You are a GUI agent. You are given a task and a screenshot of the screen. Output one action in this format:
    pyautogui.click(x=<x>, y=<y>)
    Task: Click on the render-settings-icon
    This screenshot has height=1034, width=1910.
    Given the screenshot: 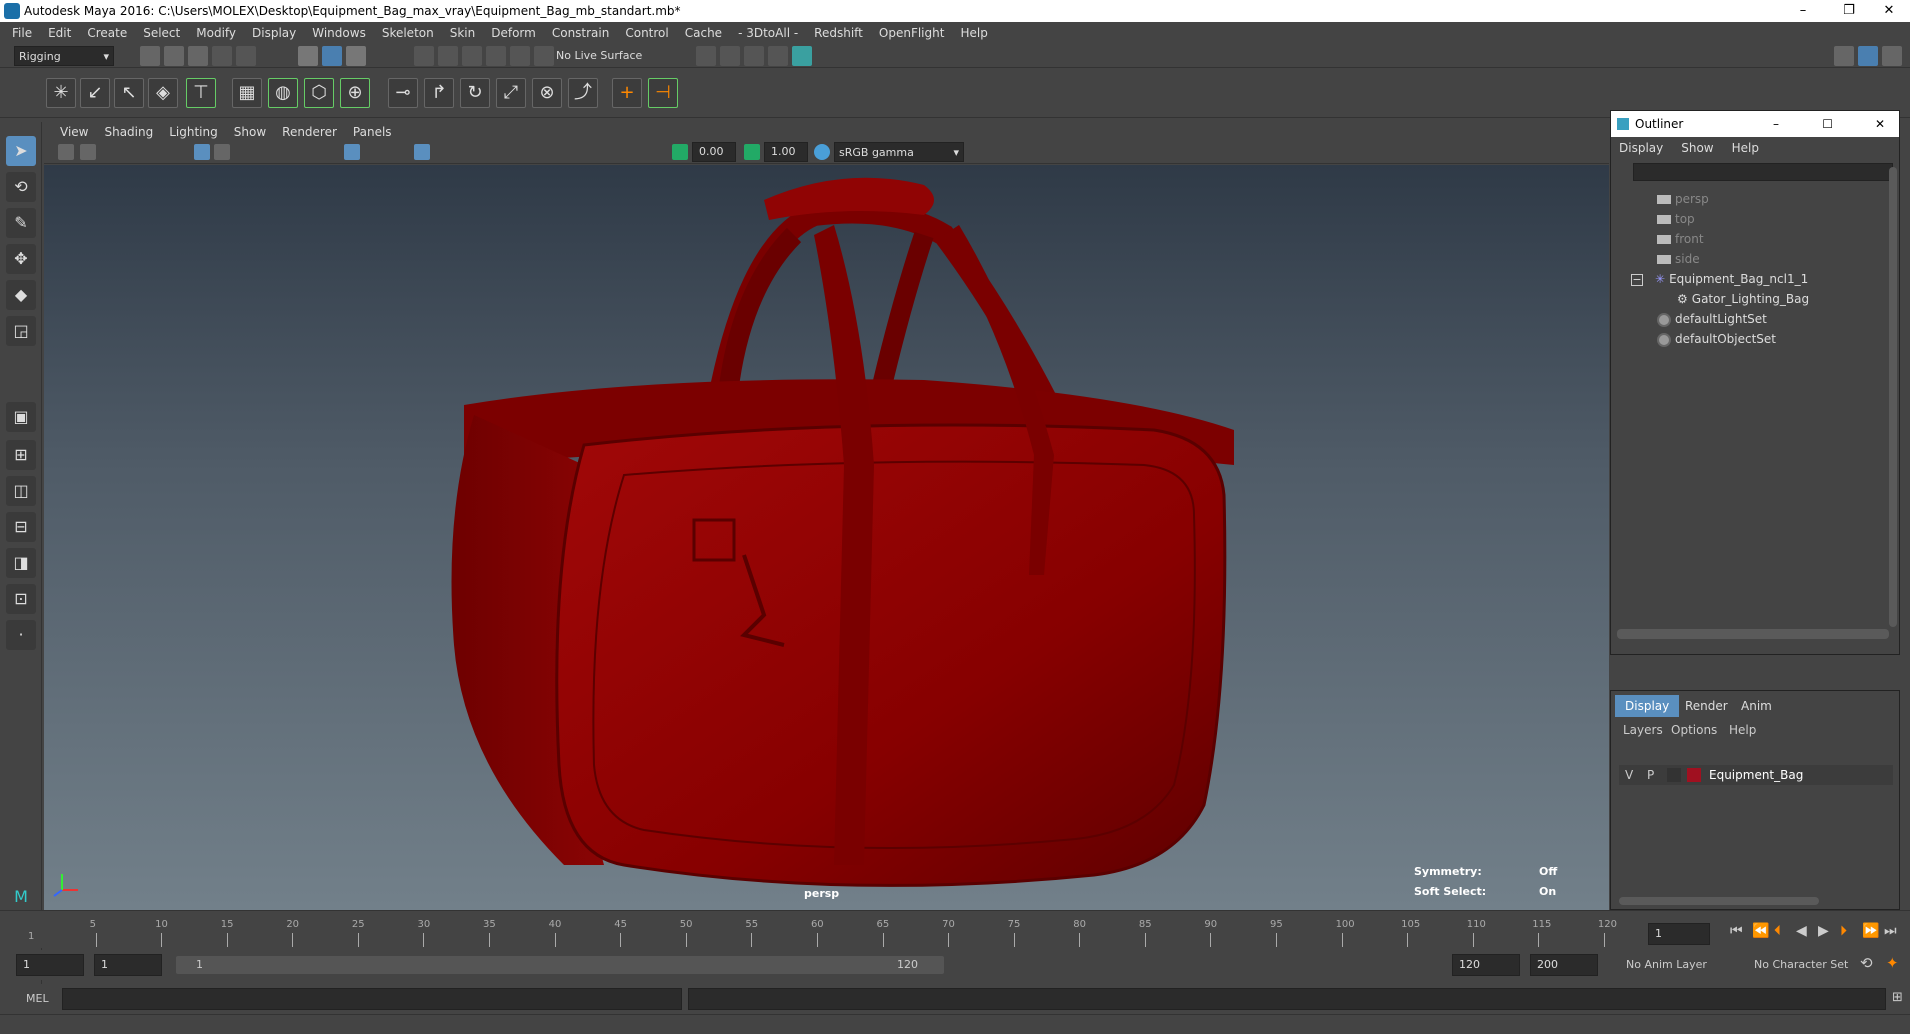 What is the action you would take?
    pyautogui.click(x=778, y=56)
    